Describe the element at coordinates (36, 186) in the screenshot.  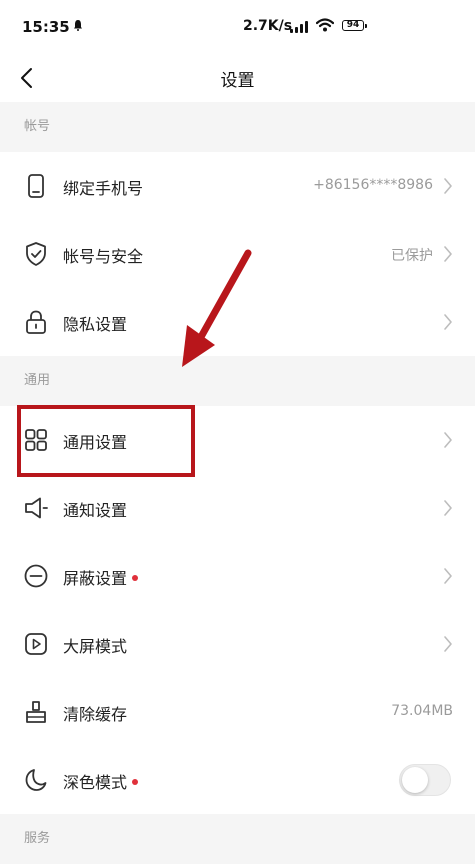
I see `phone-icon` at that location.